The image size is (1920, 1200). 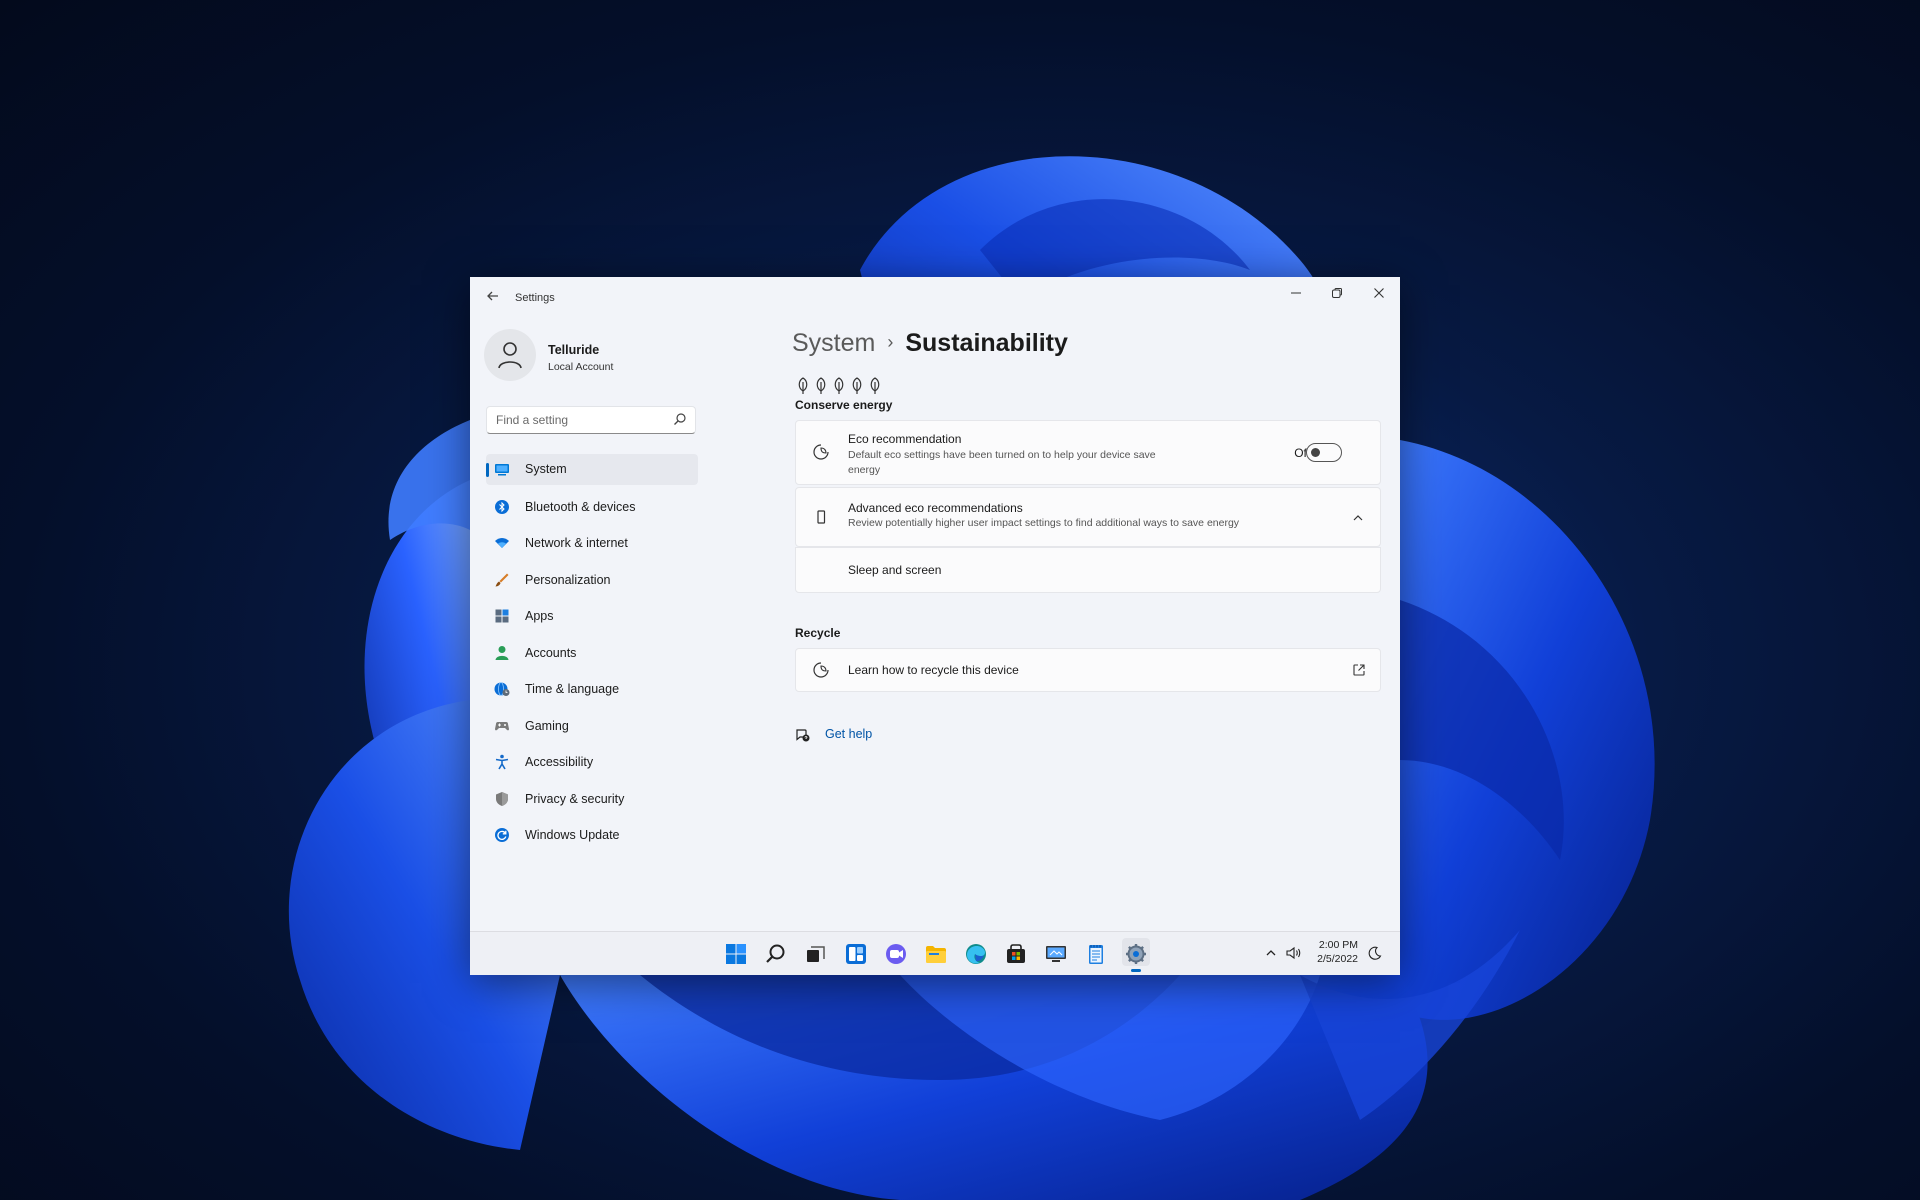 I want to click on sidebar-item-label: Personalization, so click(x=568, y=579).